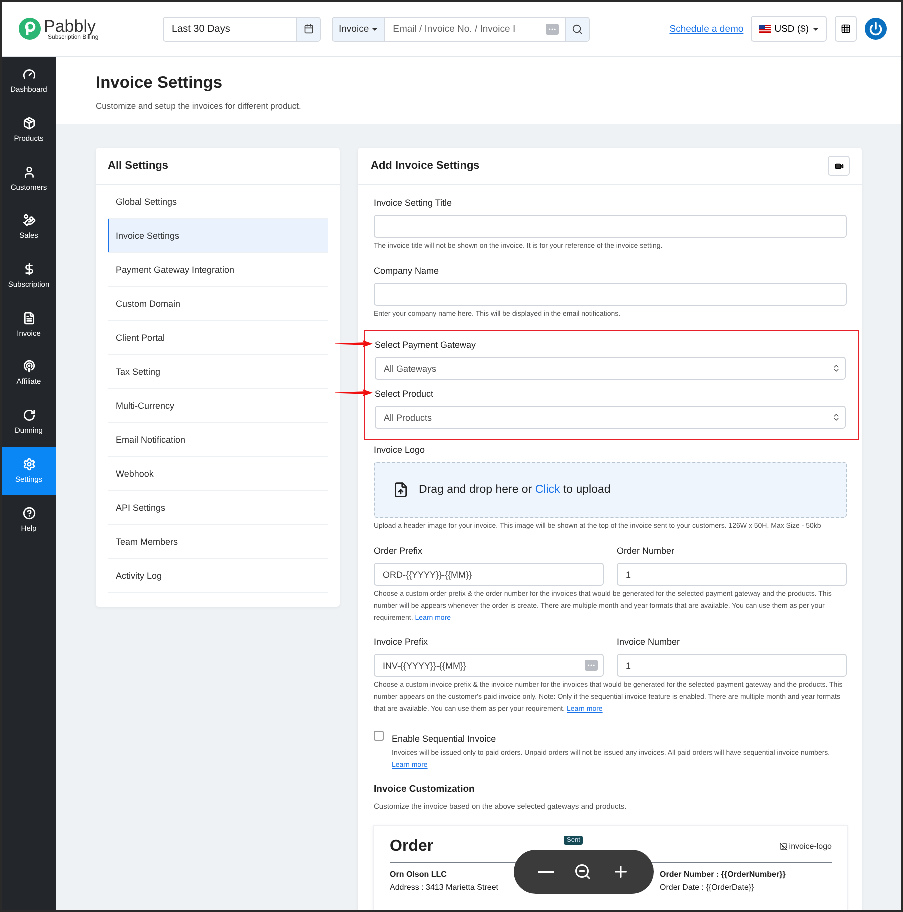 This screenshot has height=912, width=903. I want to click on card-title: All Settings, so click(138, 166).